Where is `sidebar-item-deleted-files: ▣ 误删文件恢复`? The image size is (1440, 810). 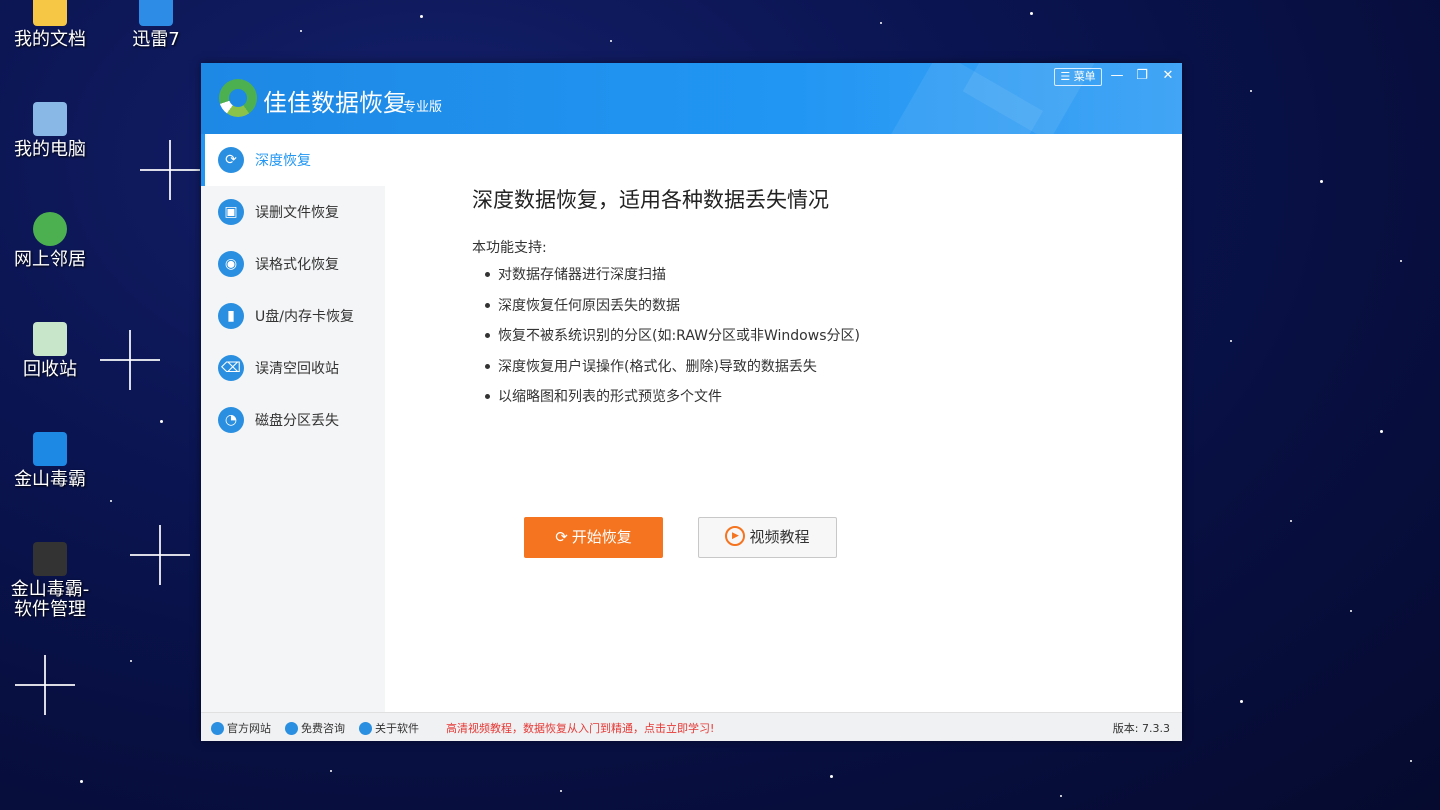 sidebar-item-deleted-files: ▣ 误删文件恢复 is located at coordinates (293, 212).